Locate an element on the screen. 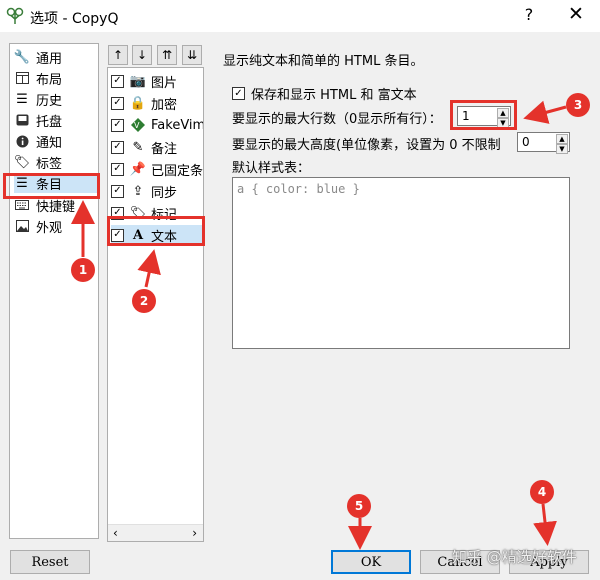 The width and height of the screenshot is (600, 580). max-lines-label: 要显示的最大行数（0显示所有行）： is located at coordinates (337, 119).